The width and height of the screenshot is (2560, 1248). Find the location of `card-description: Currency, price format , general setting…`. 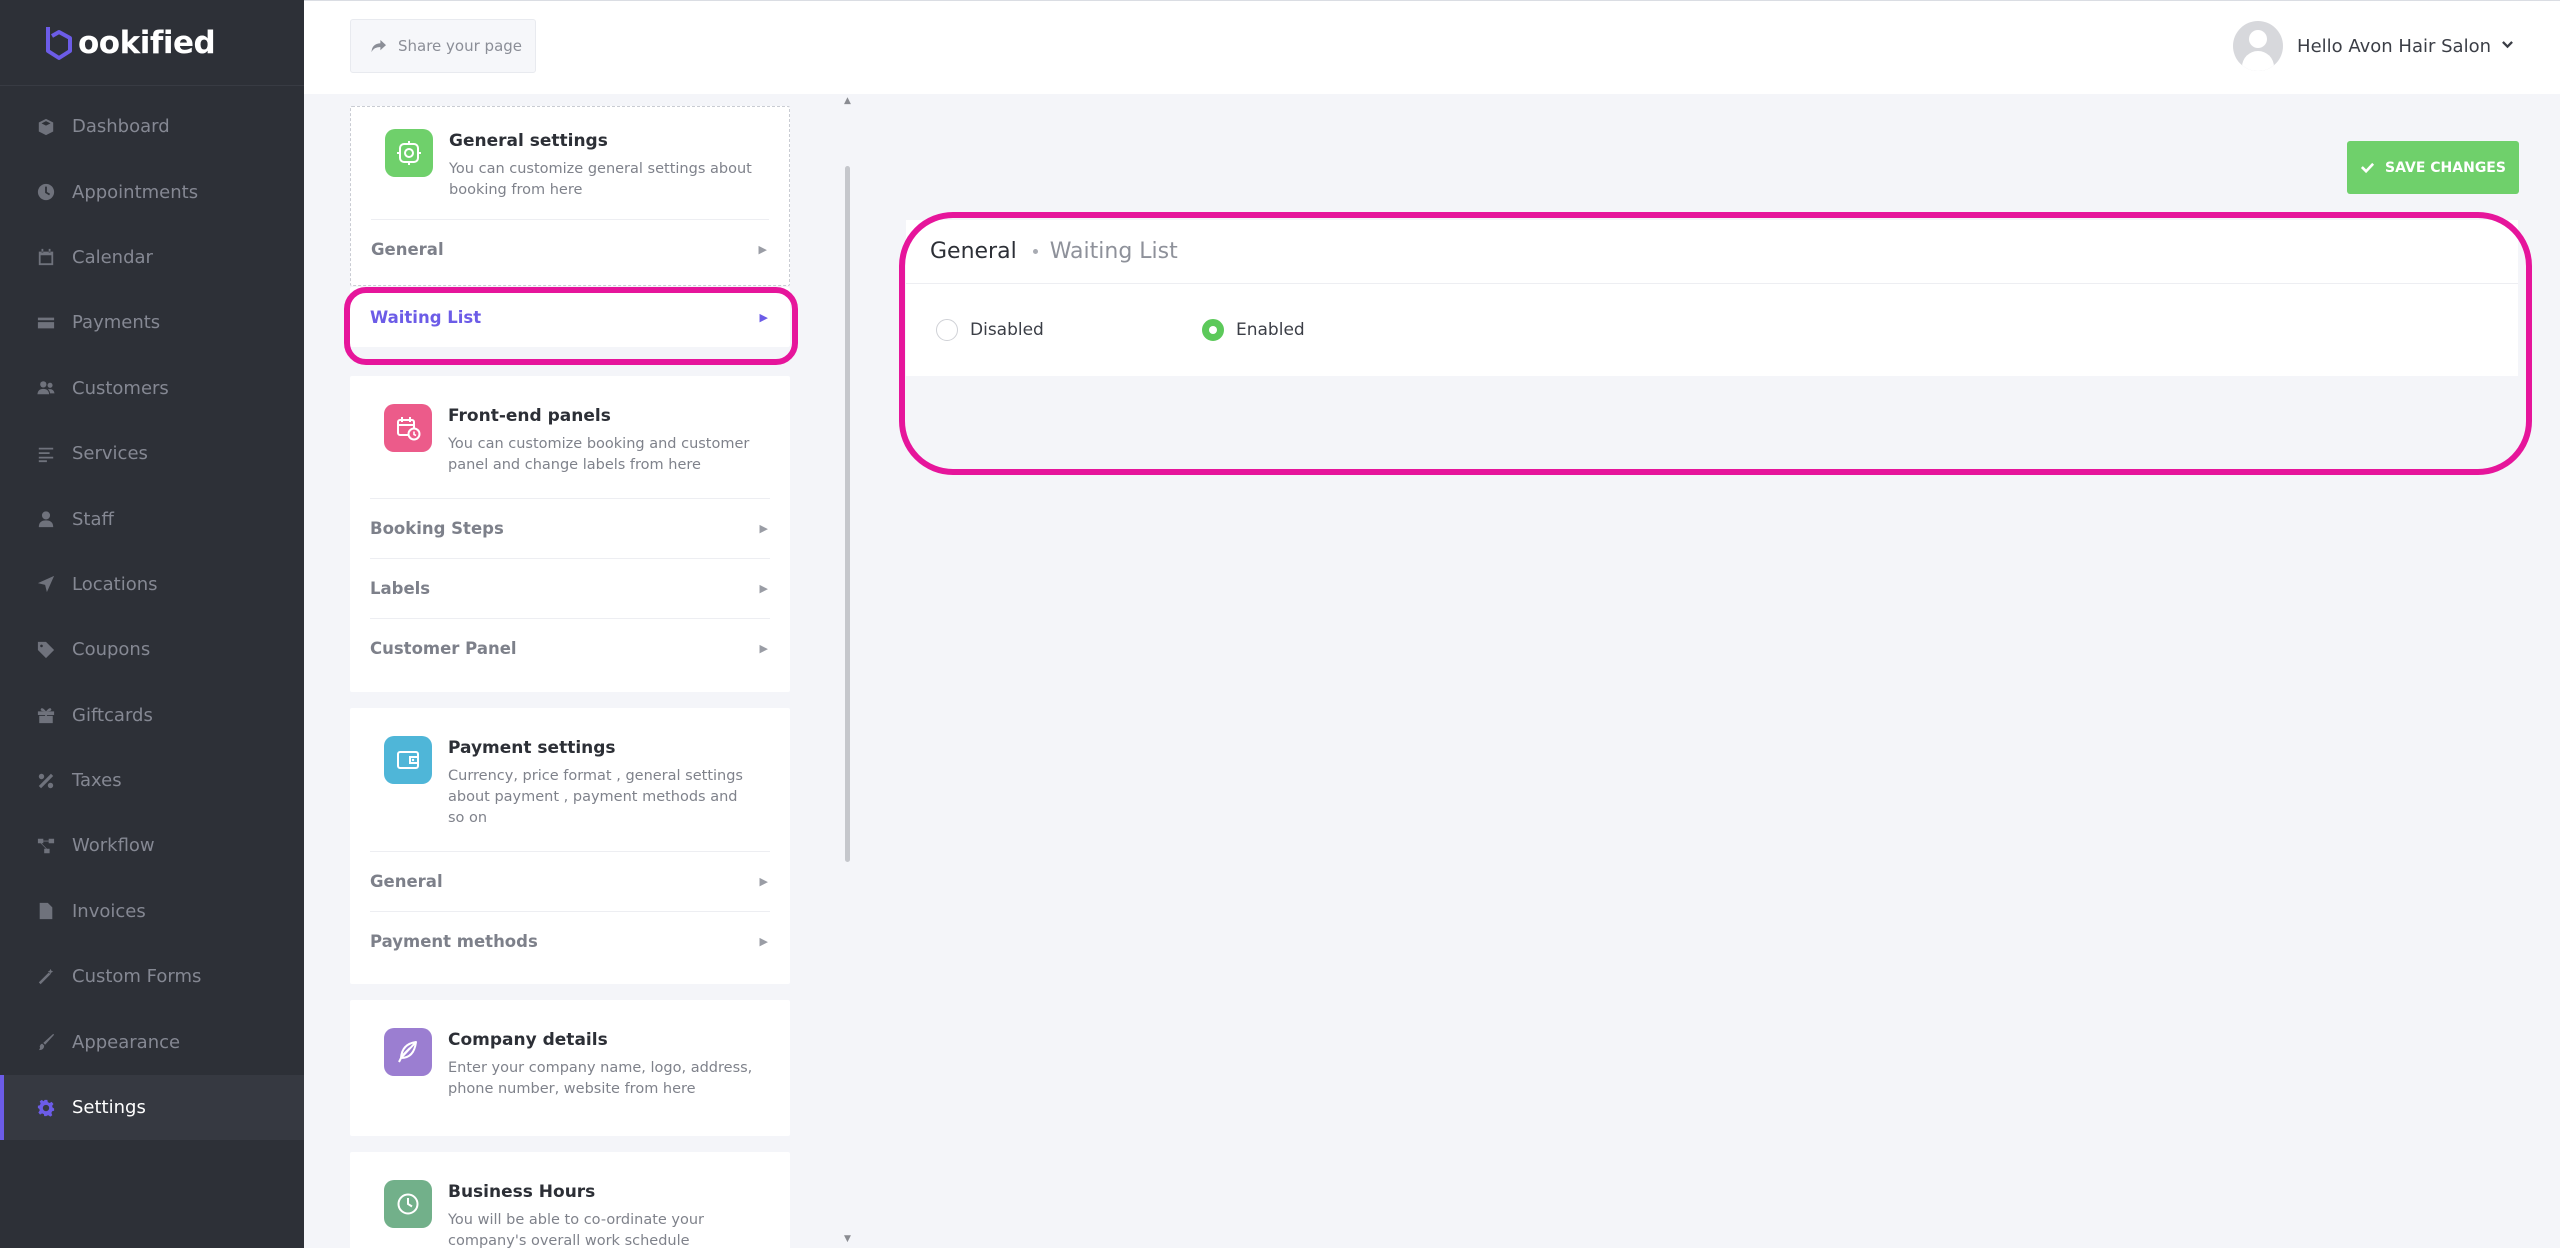

card-description: Currency, price format , general setting… is located at coordinates (595, 797).